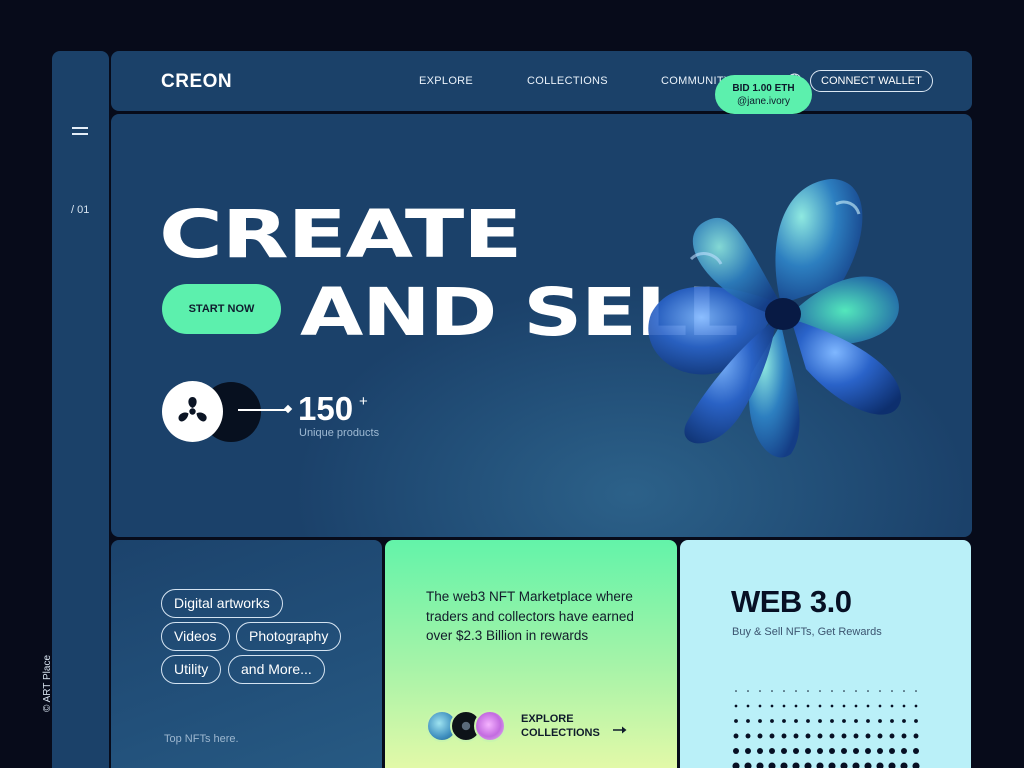 This screenshot has height=768, width=1024. What do you see at coordinates (195, 636) in the screenshot?
I see `tag-videos: Videos` at bounding box center [195, 636].